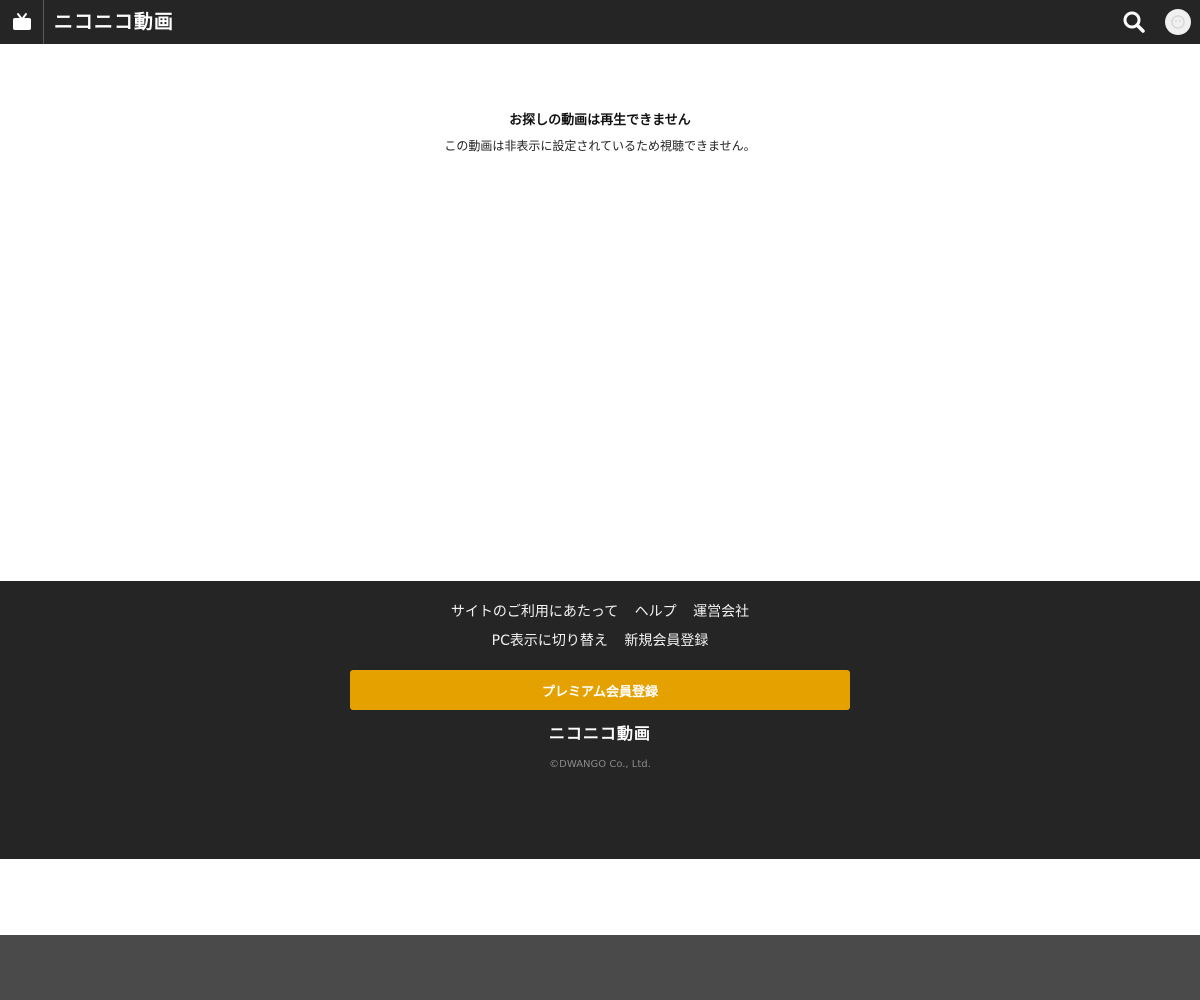 This screenshot has width=1200, height=1000. What do you see at coordinates (550, 641) in the screenshot?
I see `footer-link-pc-view: PC表示に切り替え` at bounding box center [550, 641].